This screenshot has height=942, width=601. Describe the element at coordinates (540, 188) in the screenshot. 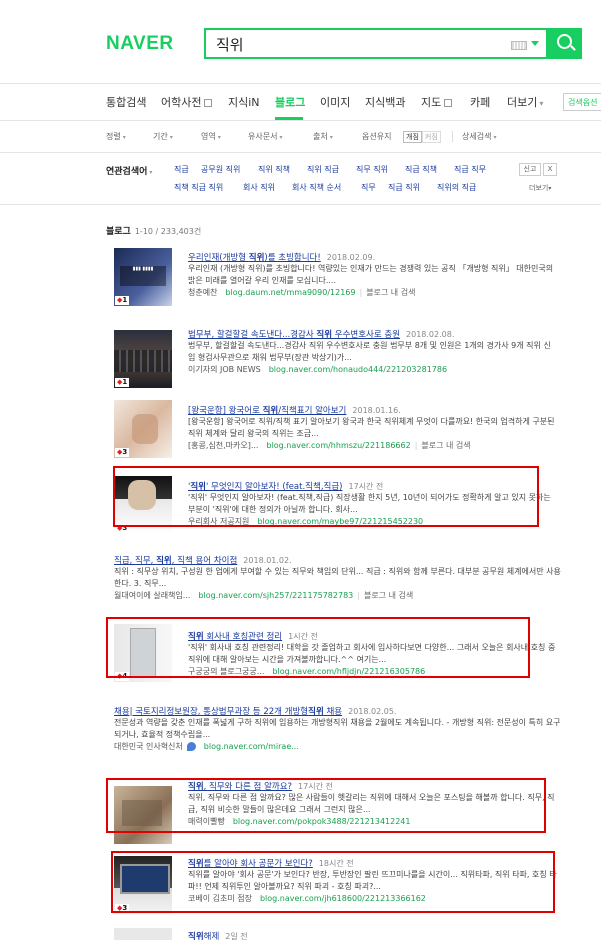

I see `related-more-button: 더보기▾` at that location.